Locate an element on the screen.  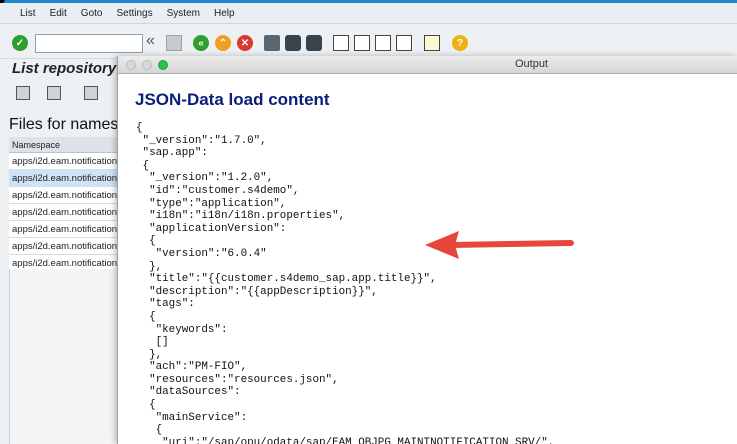
code-line: "dataSources": is located at coordinates (188, 392).